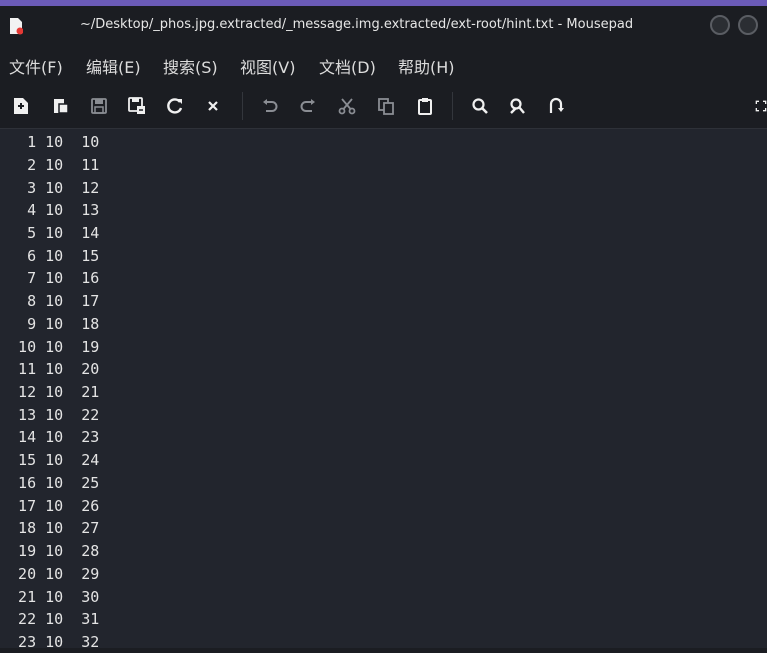 Image resolution: width=767 pixels, height=653 pixels. Describe the element at coordinates (347, 106) in the screenshot. I see `cut-icon` at that location.